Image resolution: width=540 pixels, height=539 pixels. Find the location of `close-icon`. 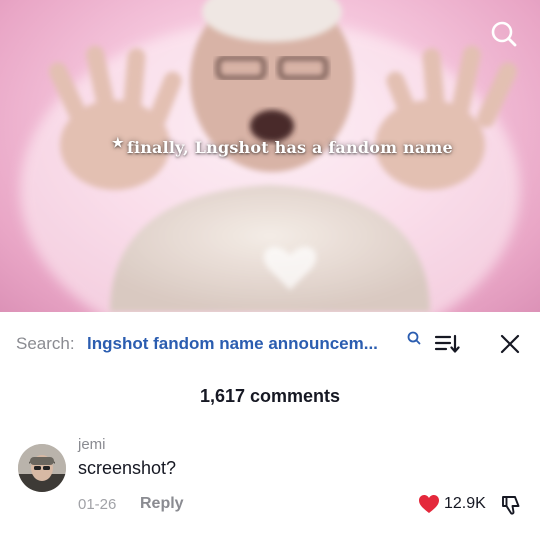

close-icon is located at coordinates (510, 344).